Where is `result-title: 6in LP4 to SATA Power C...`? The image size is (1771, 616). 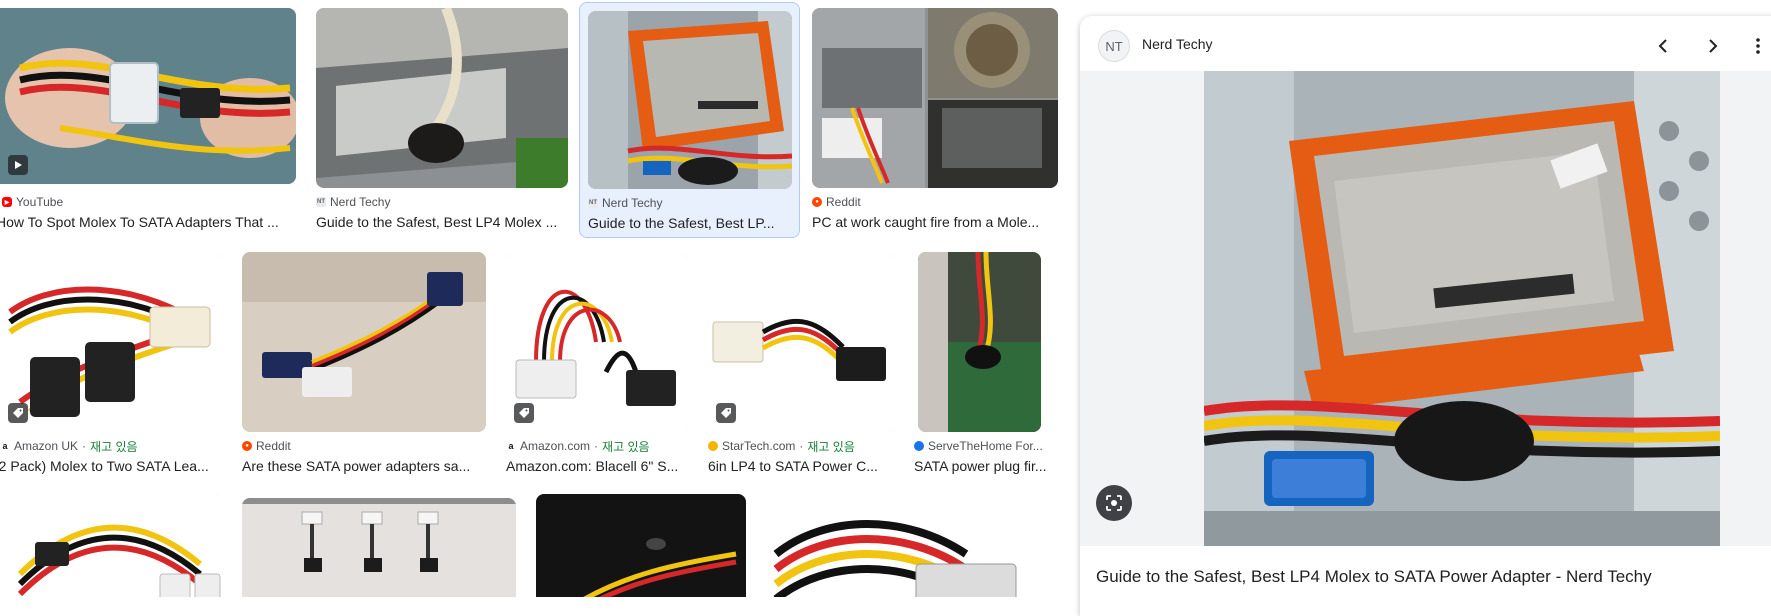 result-title: 6in LP4 to SATA Power C... is located at coordinates (801, 466).